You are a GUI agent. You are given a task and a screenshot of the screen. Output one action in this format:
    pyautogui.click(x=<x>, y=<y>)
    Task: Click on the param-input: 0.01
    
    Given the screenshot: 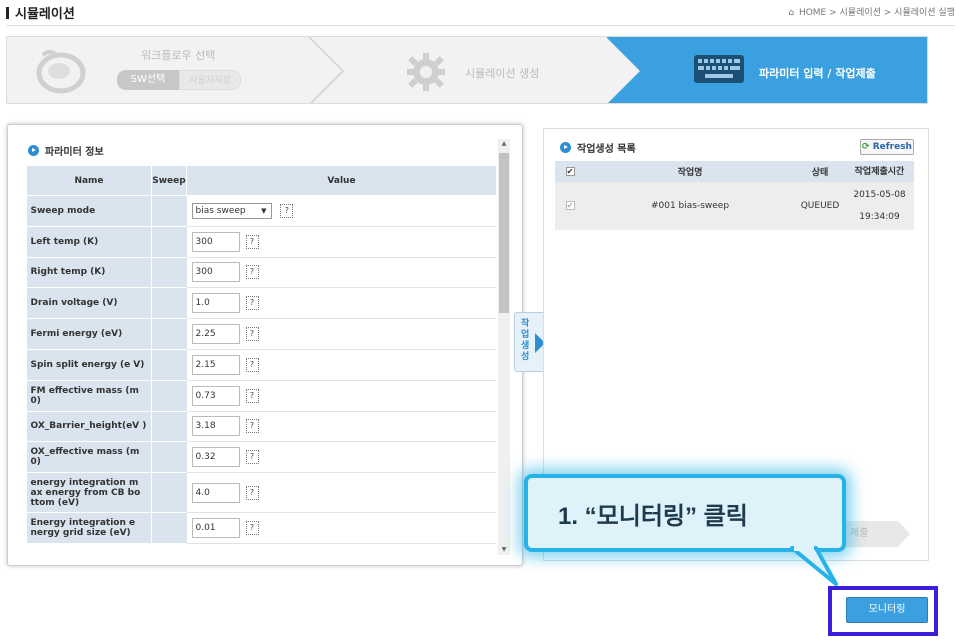 What is the action you would take?
    pyautogui.click(x=215, y=528)
    